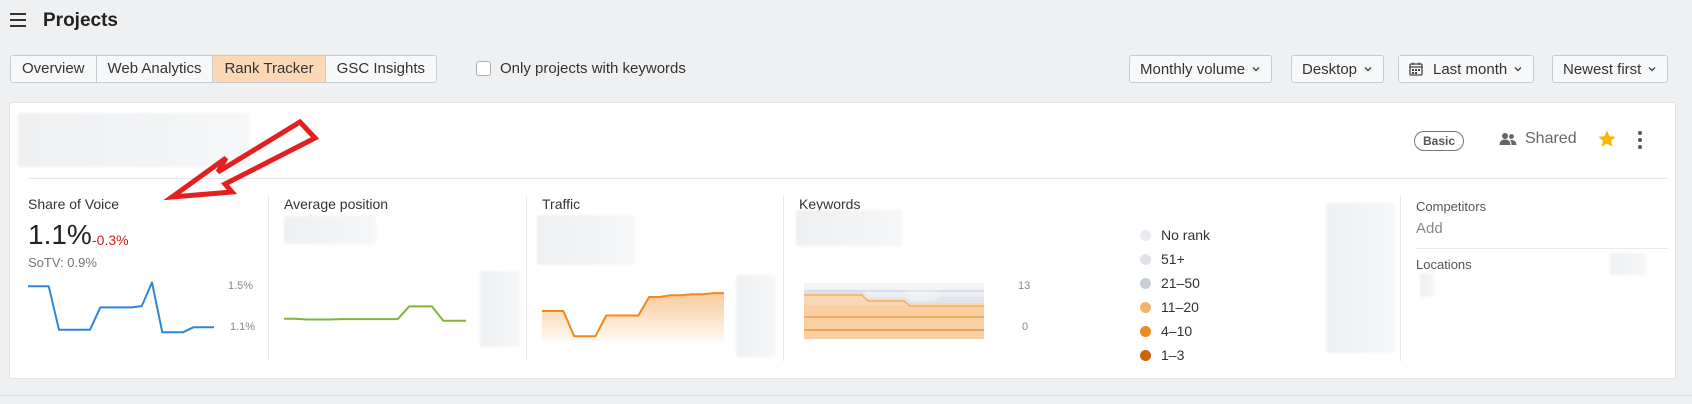 The width and height of the screenshot is (1692, 404). What do you see at coordinates (1186, 235) in the screenshot?
I see `legend-label: No rank` at bounding box center [1186, 235].